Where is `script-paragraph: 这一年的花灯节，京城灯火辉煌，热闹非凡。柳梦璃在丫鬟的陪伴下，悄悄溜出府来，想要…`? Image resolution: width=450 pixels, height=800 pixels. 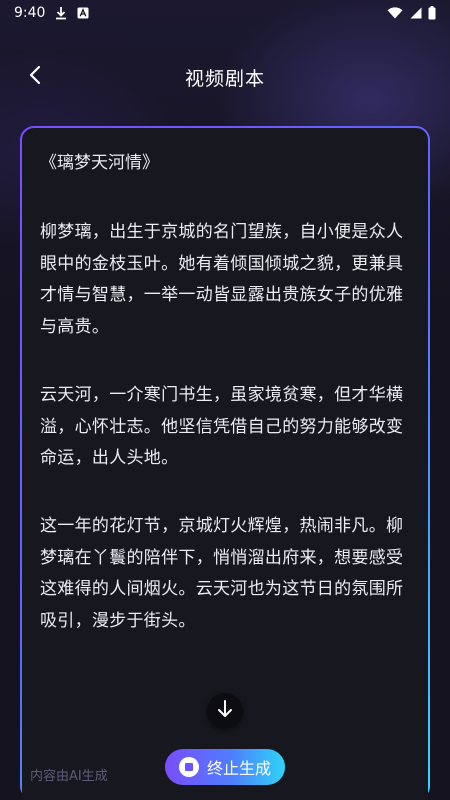 script-paragraph: 这一年的花灯节，京城灯火辉煌，热闹非凡。柳梦璃在丫鬟的陪伴下，悄悄溜出府来，想要… is located at coordinates (222, 573).